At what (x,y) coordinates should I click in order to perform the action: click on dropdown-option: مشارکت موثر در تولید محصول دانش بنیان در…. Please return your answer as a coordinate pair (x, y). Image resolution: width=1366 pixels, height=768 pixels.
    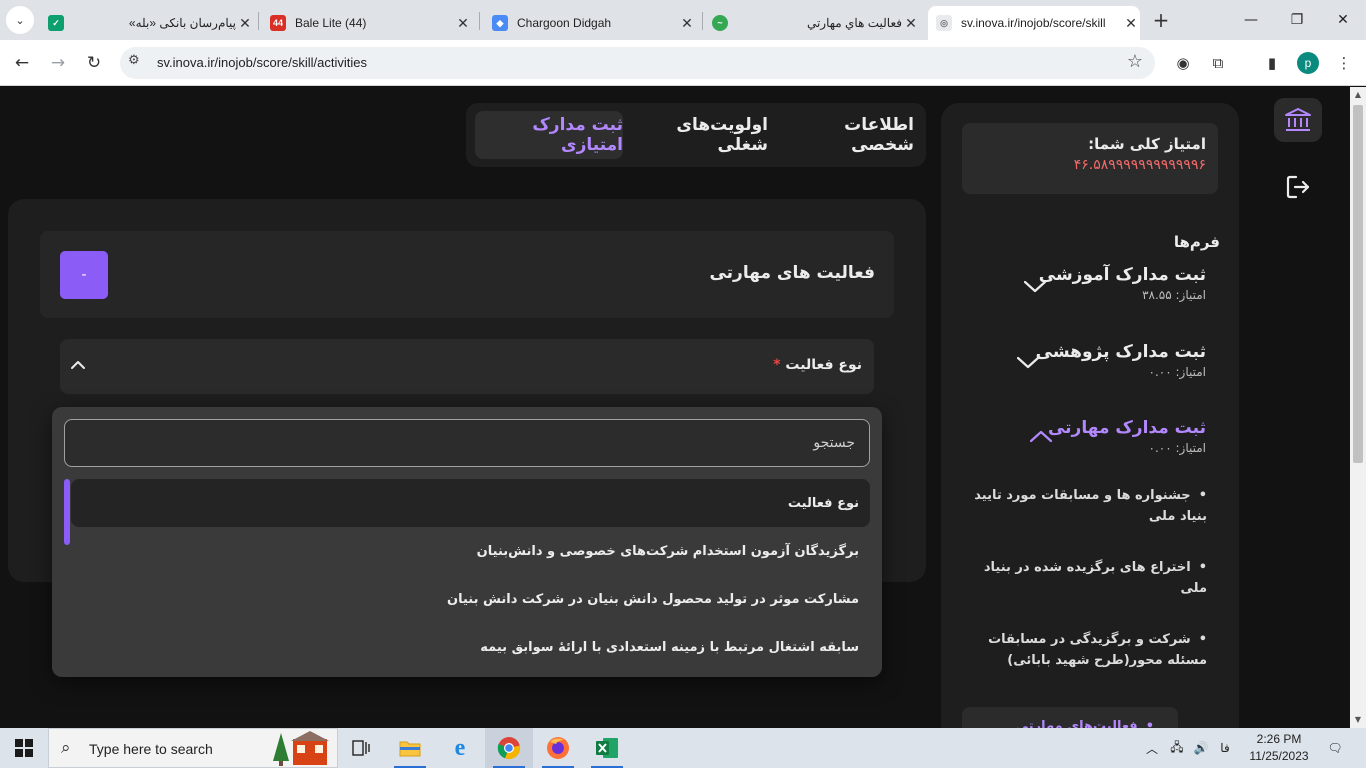
    Looking at the image, I should click on (470, 599).